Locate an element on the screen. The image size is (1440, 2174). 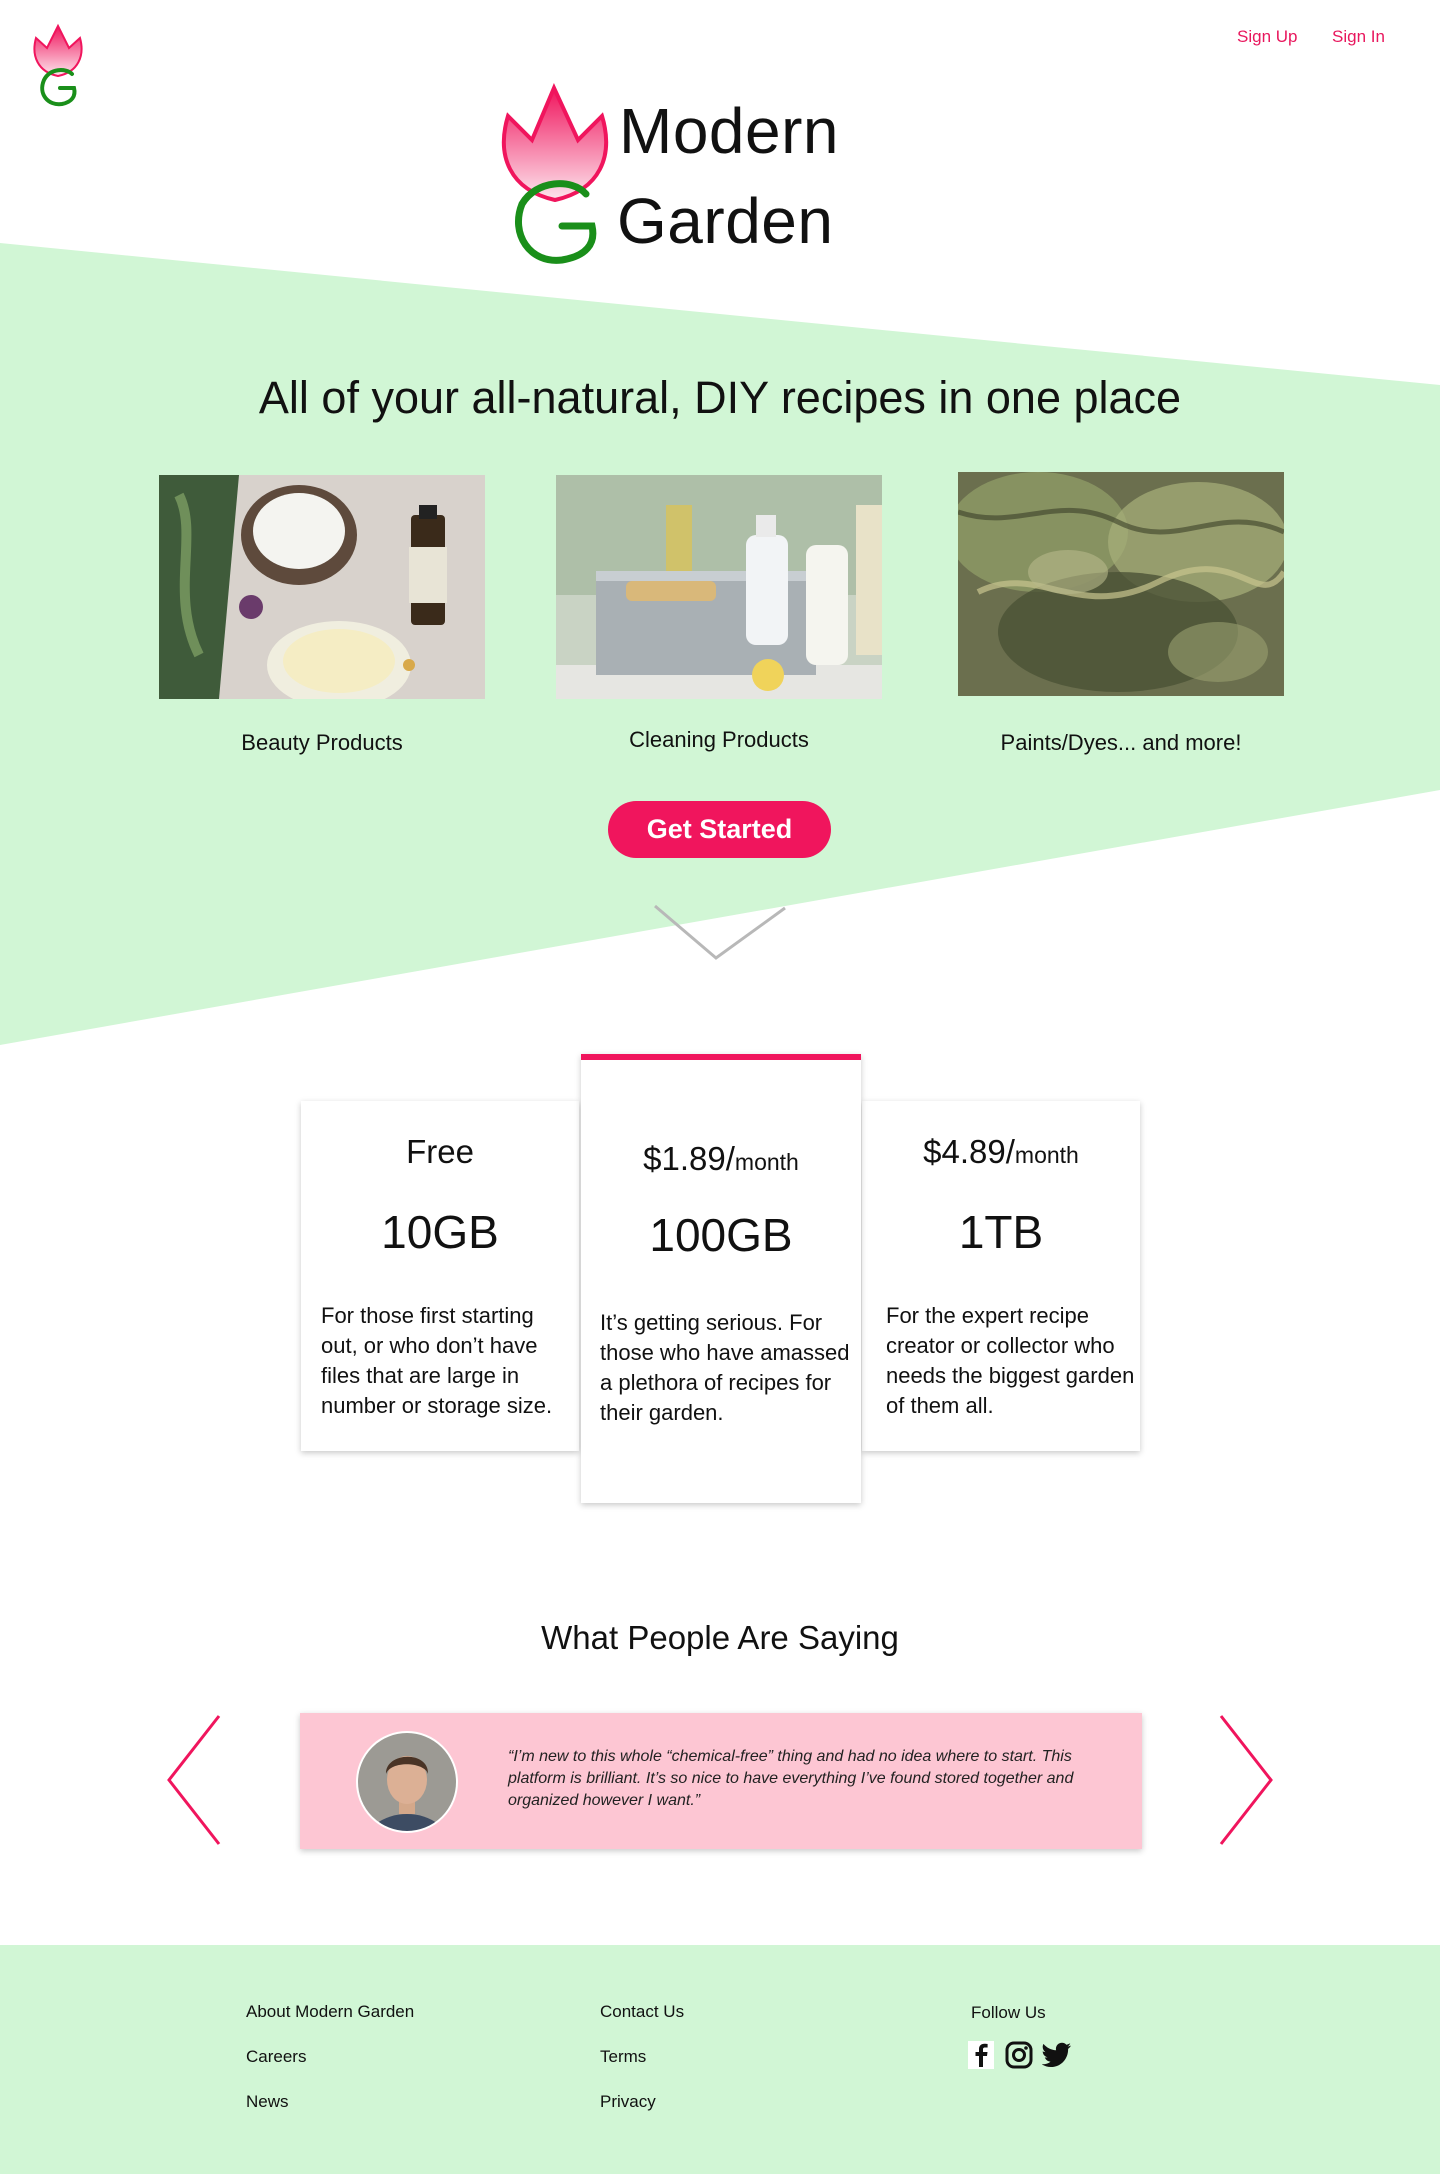
sign-in-link: Sign In is located at coordinates (1358, 37).